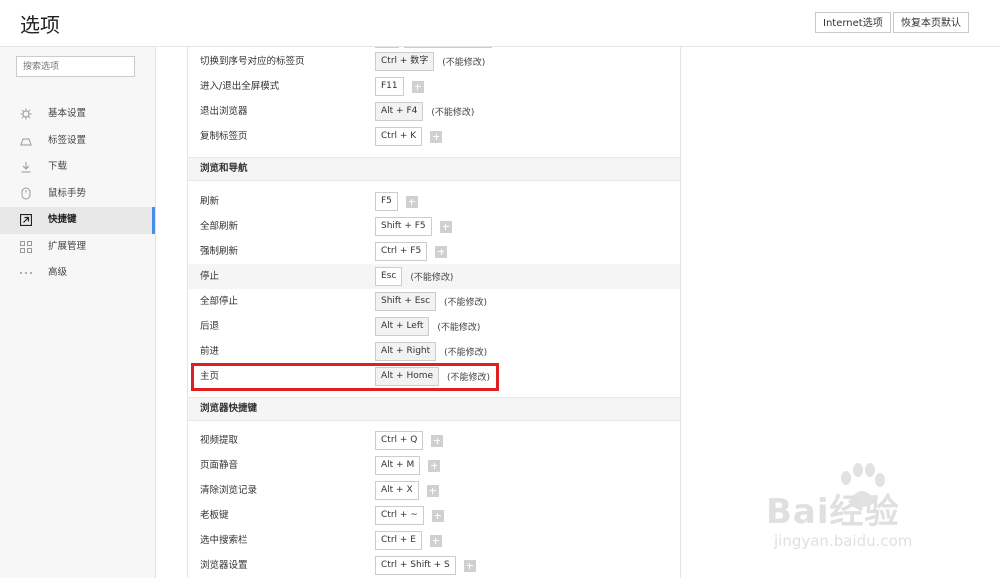 The image size is (1000, 578). I want to click on shortcut-row: 前进 Alt + Right (不能修改), so click(434, 351).